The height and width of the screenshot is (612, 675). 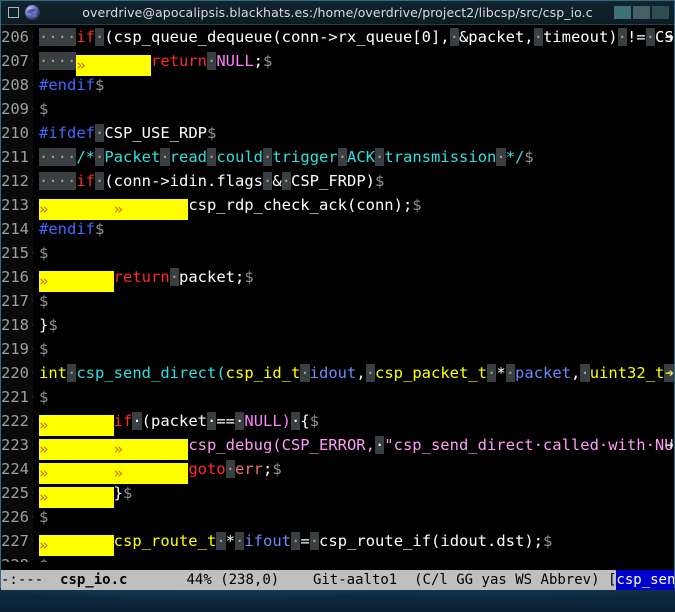 I want to click on code-line: 217·$, so click(x=337, y=301).